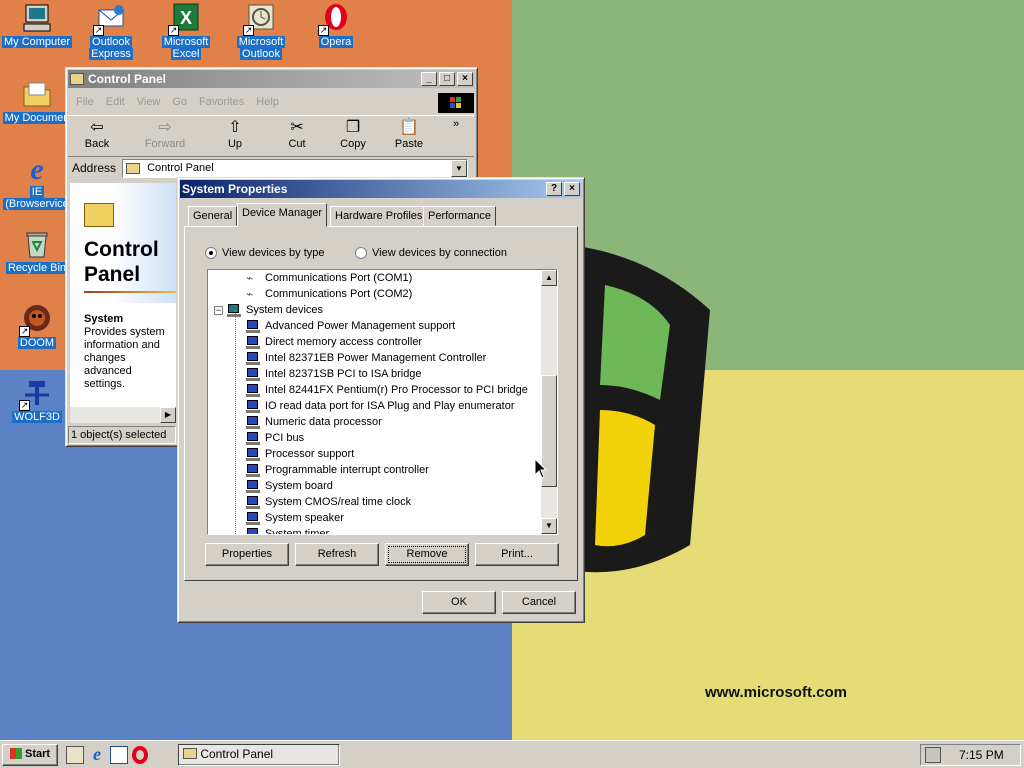  What do you see at coordinates (85, 102) in the screenshot?
I see `menu-file: File` at bounding box center [85, 102].